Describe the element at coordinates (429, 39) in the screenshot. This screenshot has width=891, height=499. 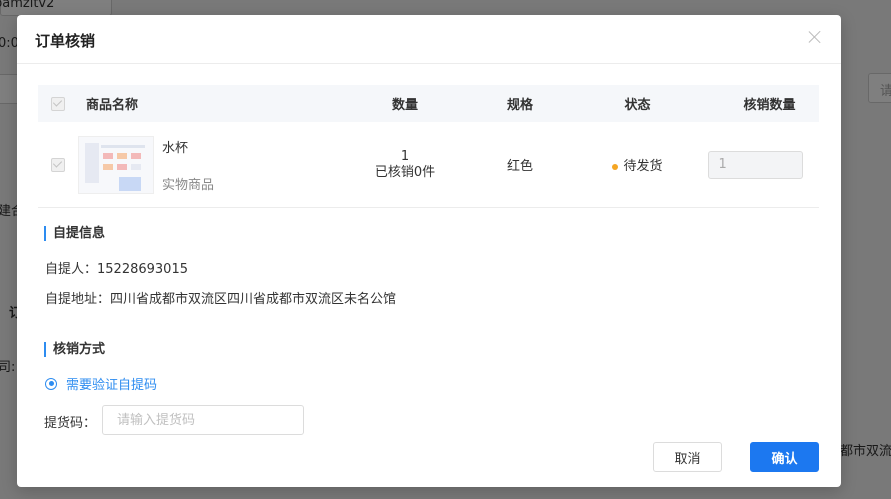
I see `dialog-header: 订单核销` at that location.